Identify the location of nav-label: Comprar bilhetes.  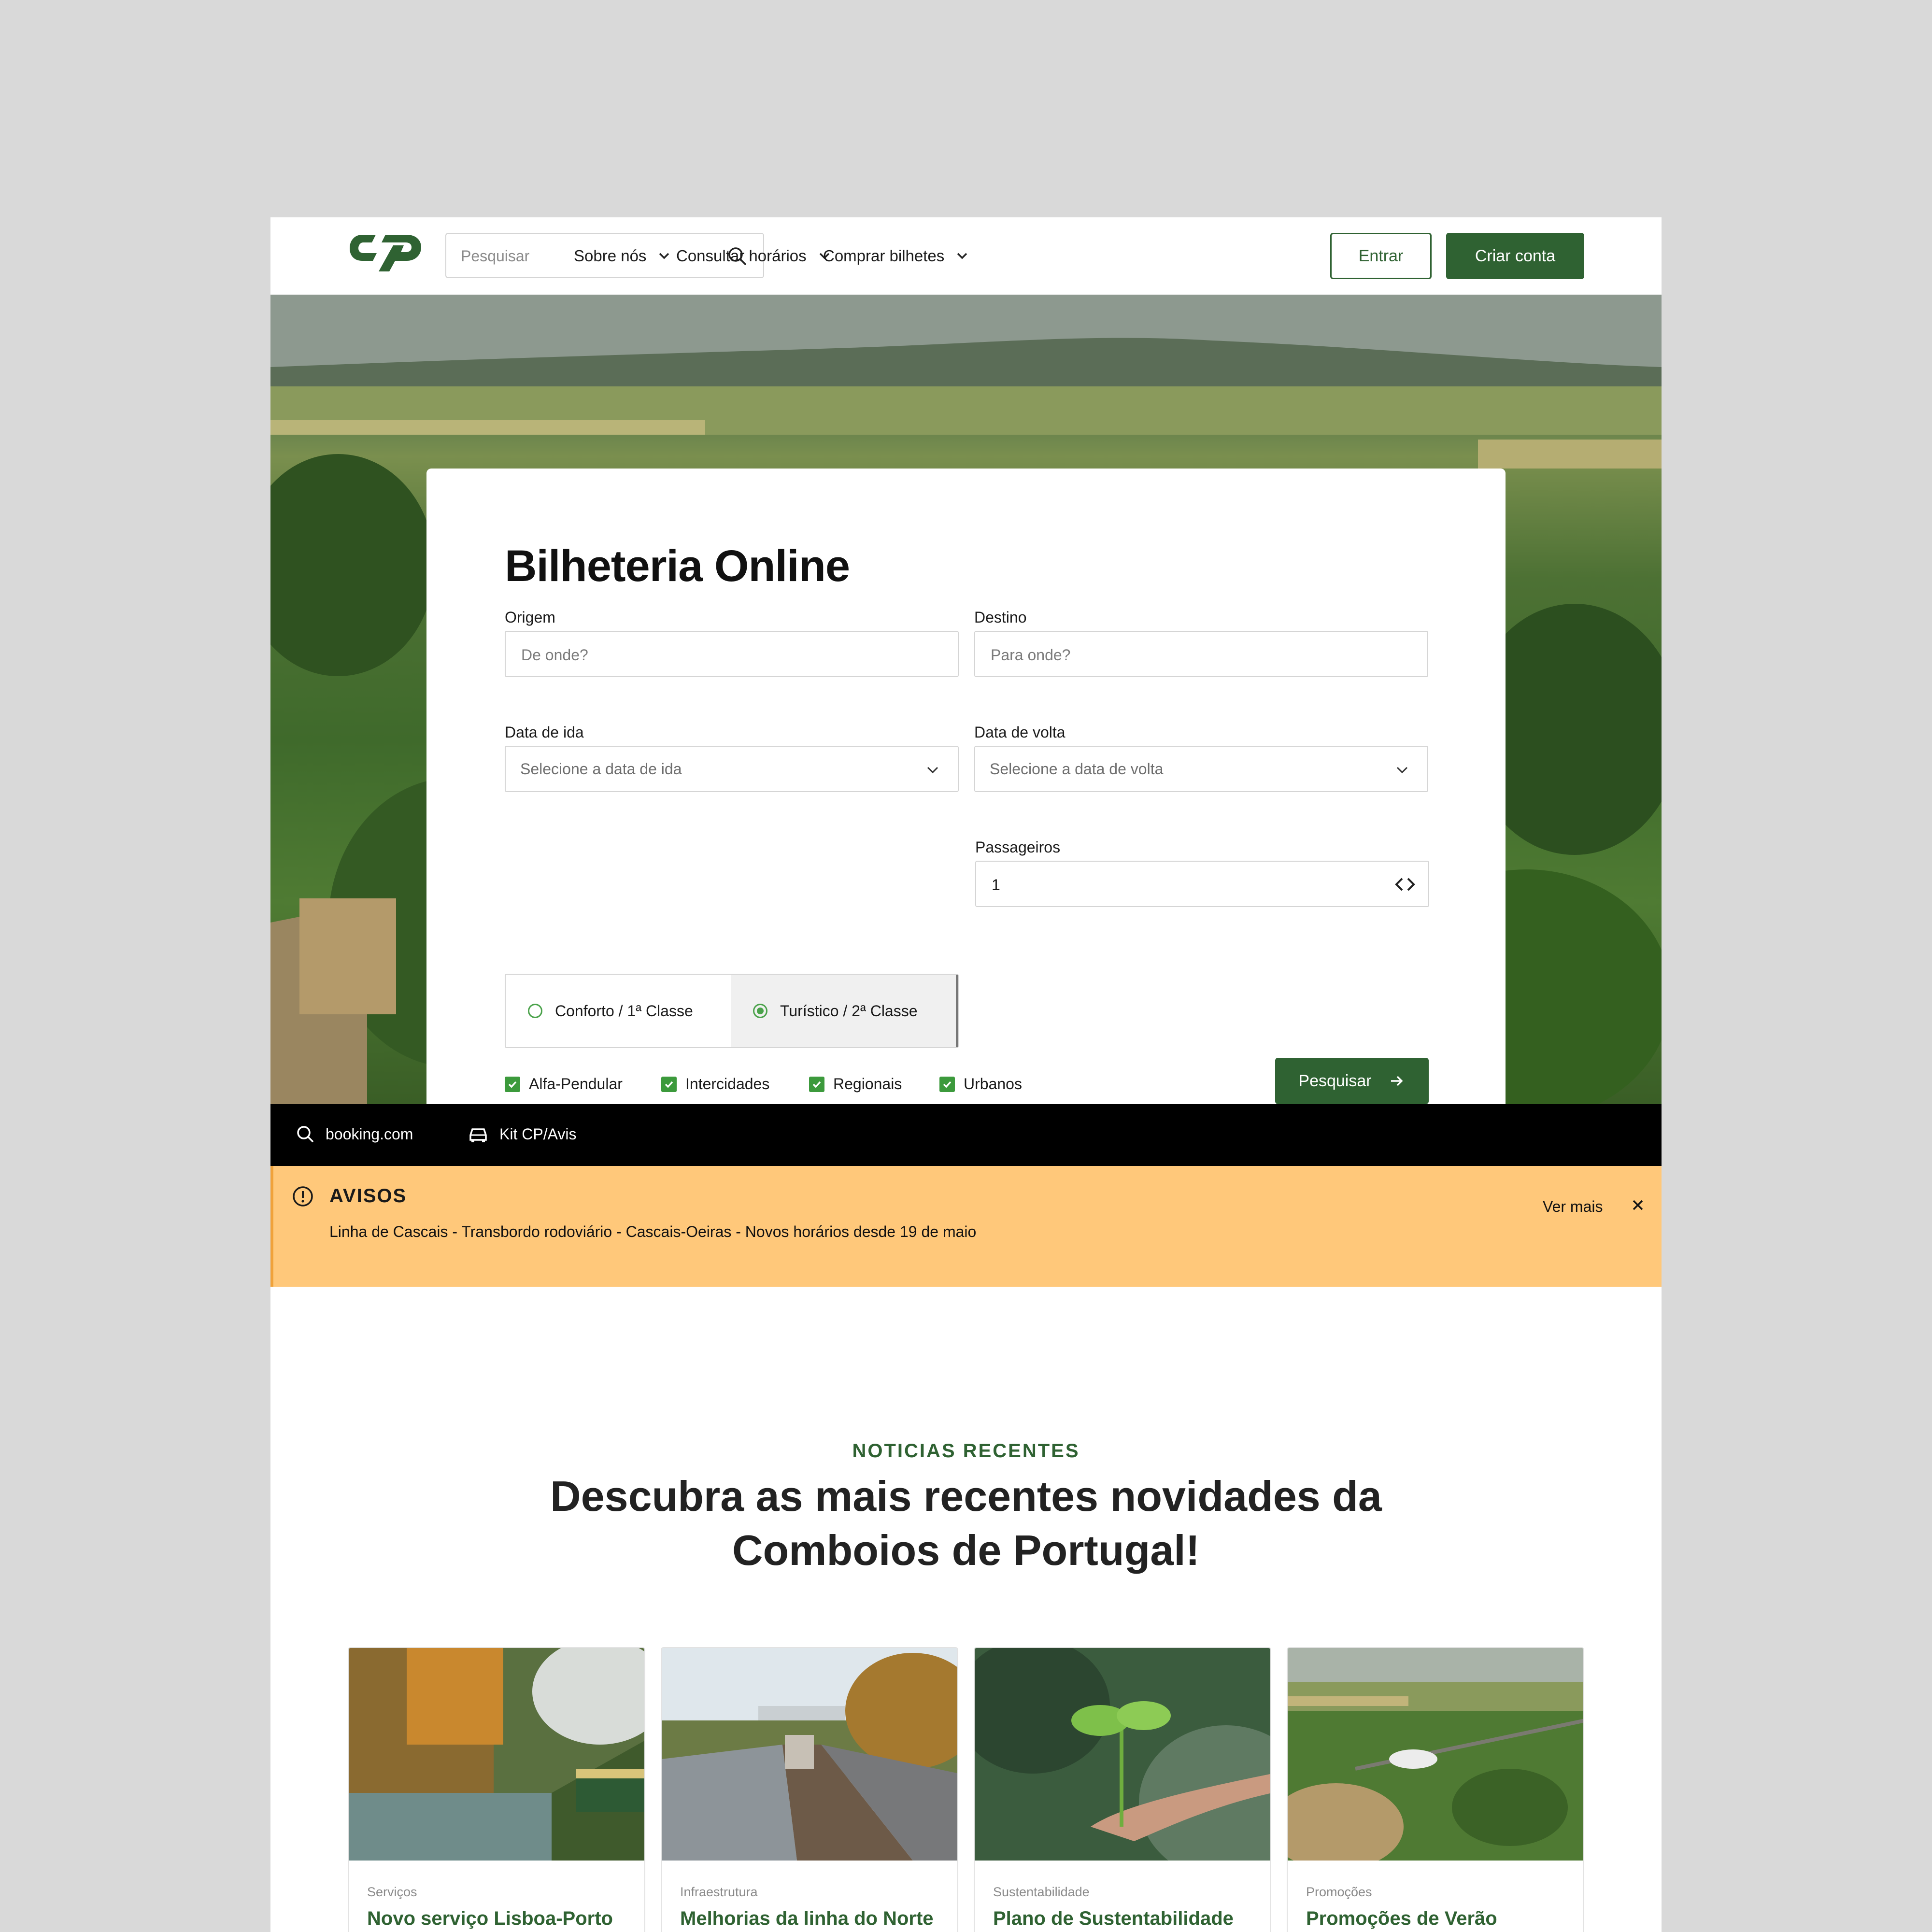
(884, 256).